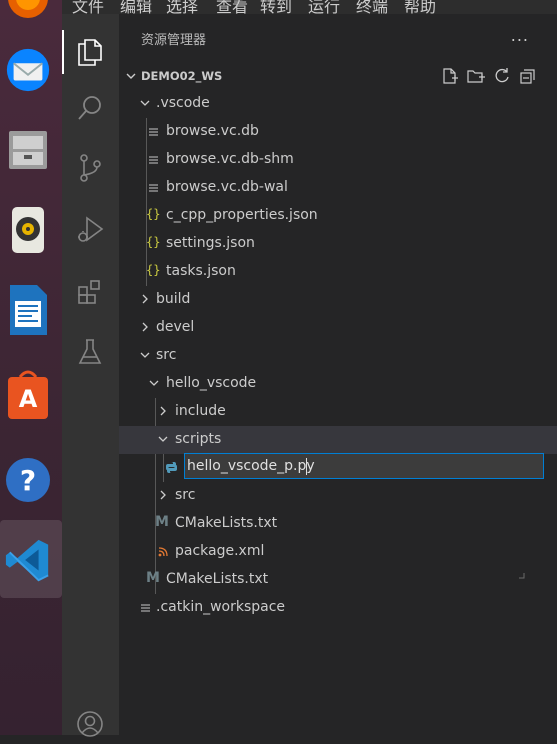  What do you see at coordinates (338, 132) in the screenshot?
I see `tree-file-browse-vc-db: browse.vc.db` at bounding box center [338, 132].